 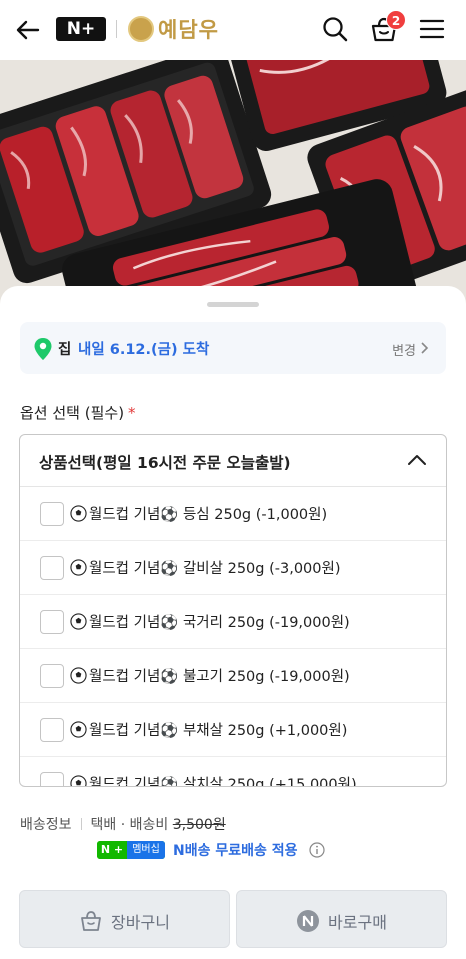 I want to click on header-divider, so click(x=116, y=29).